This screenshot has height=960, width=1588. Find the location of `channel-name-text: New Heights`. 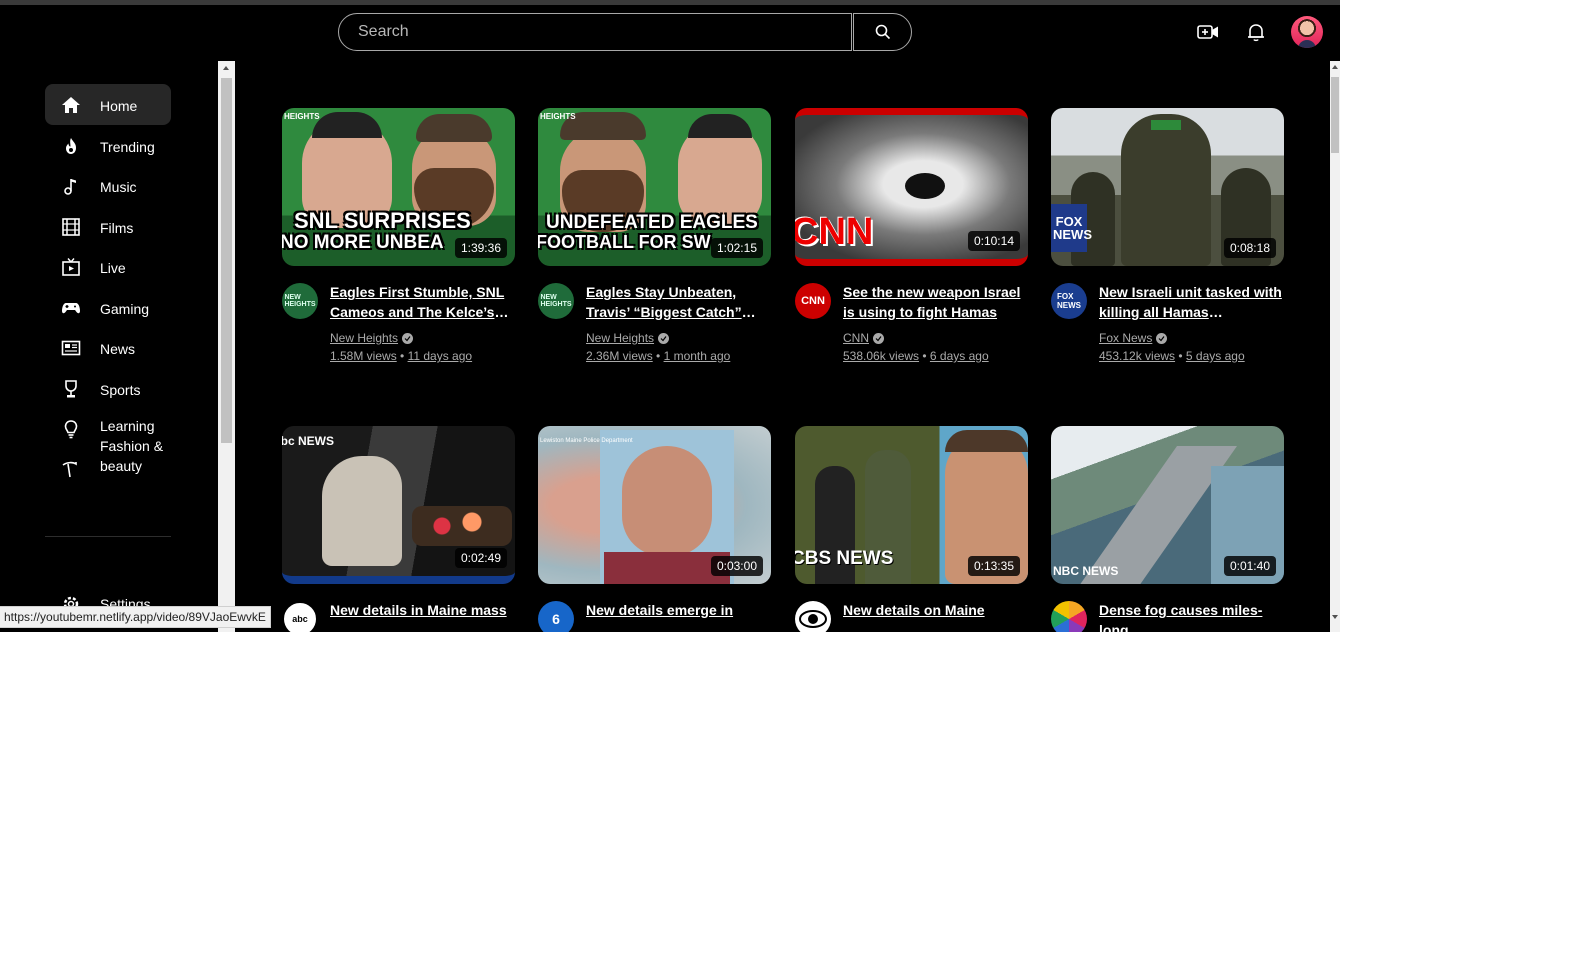

channel-name-text: New Heights is located at coordinates (620, 338).